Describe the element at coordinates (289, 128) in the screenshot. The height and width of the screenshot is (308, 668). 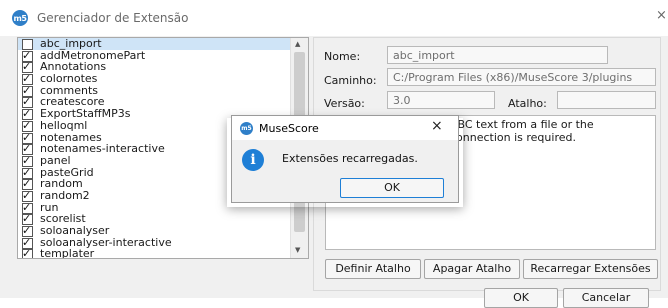
I see `dialog-title: MuseScore` at that location.